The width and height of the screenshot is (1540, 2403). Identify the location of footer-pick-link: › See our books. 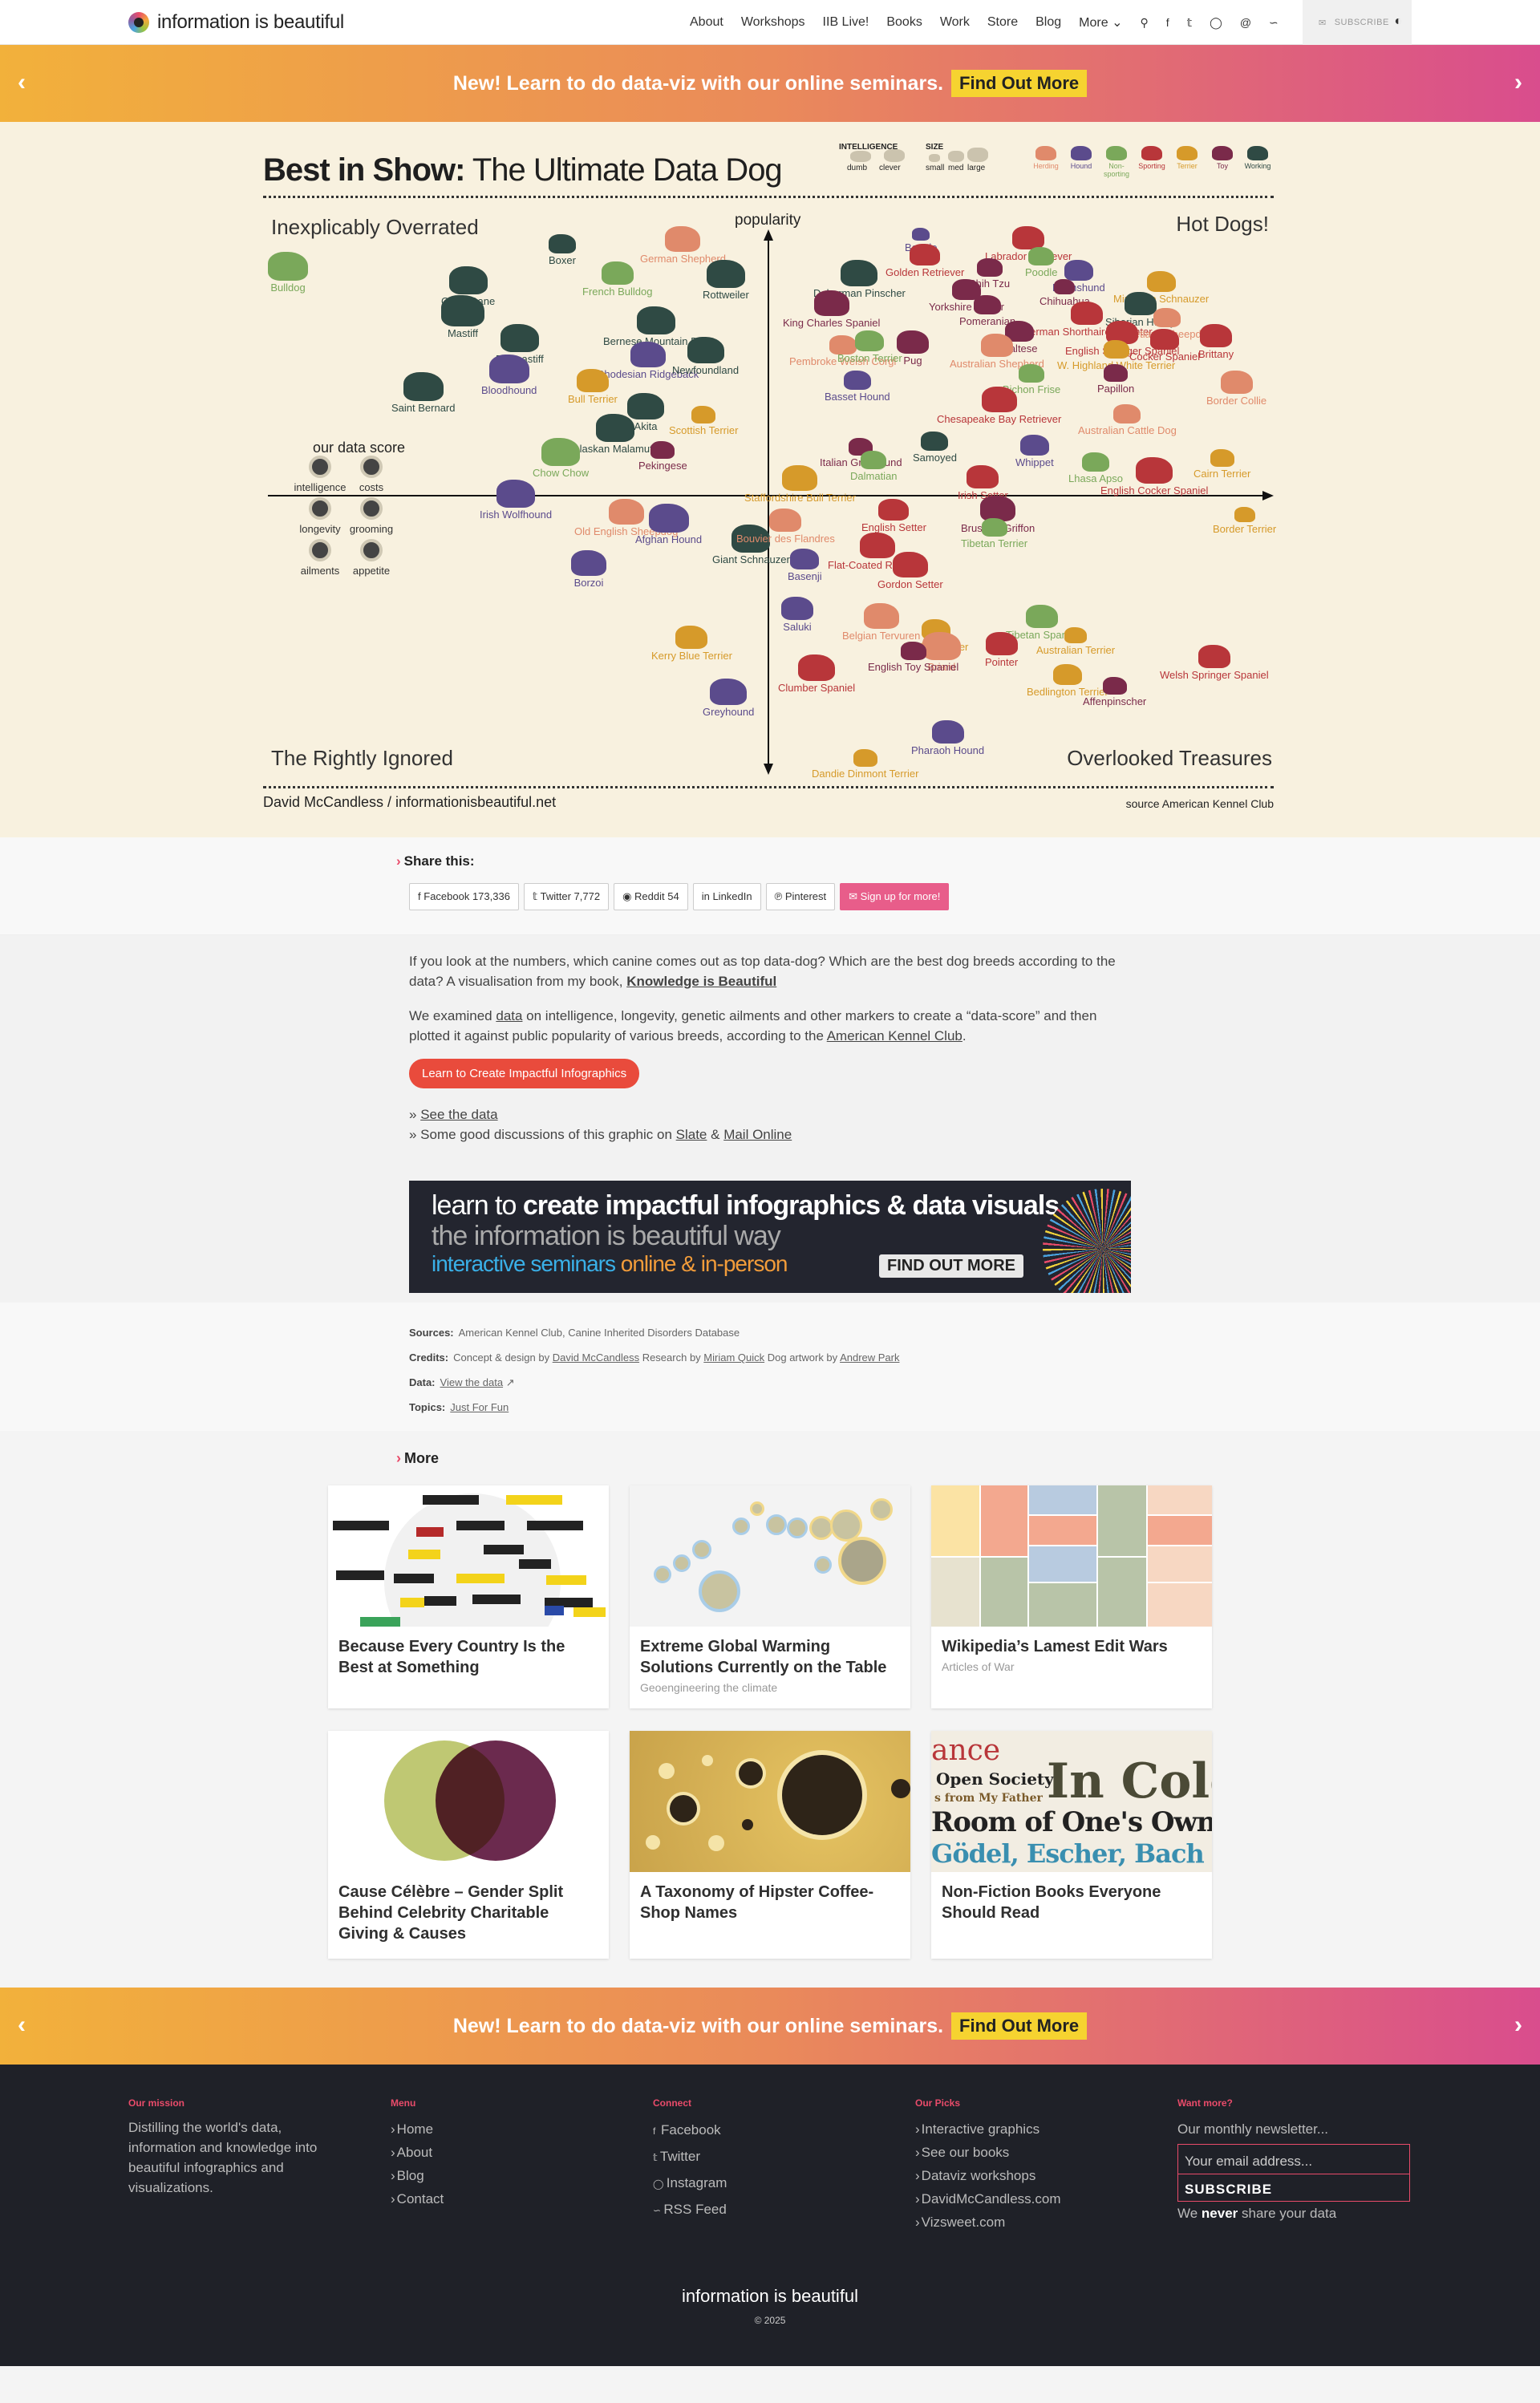
(988, 2152).